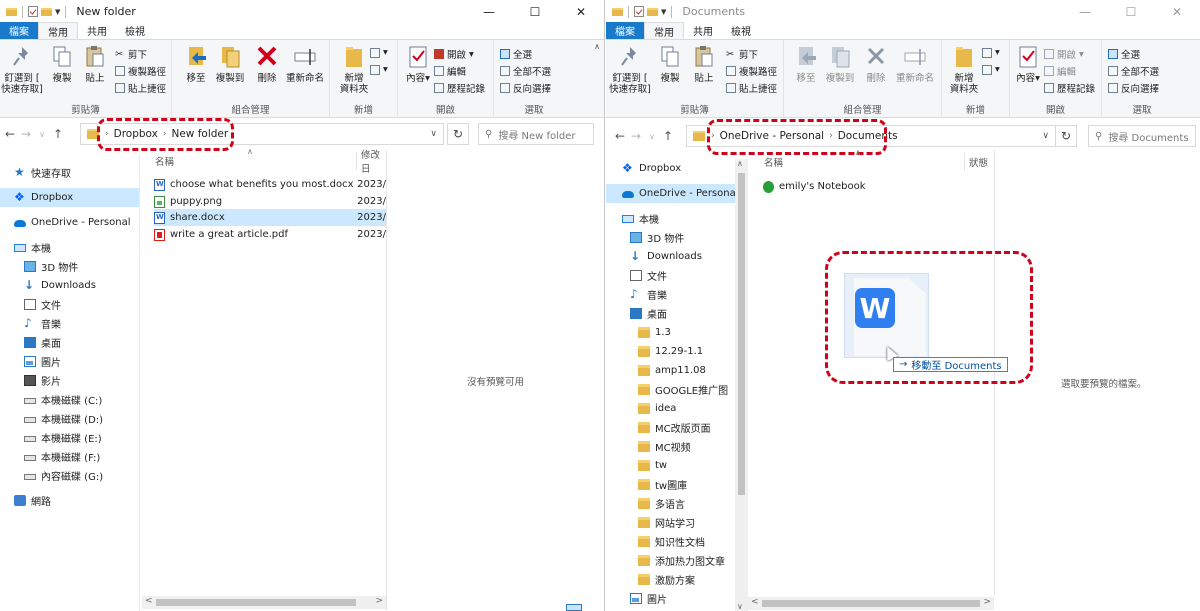 The image size is (1200, 611). Describe the element at coordinates (668, 136) in the screenshot. I see `up-arrow-icon: ↑` at that location.